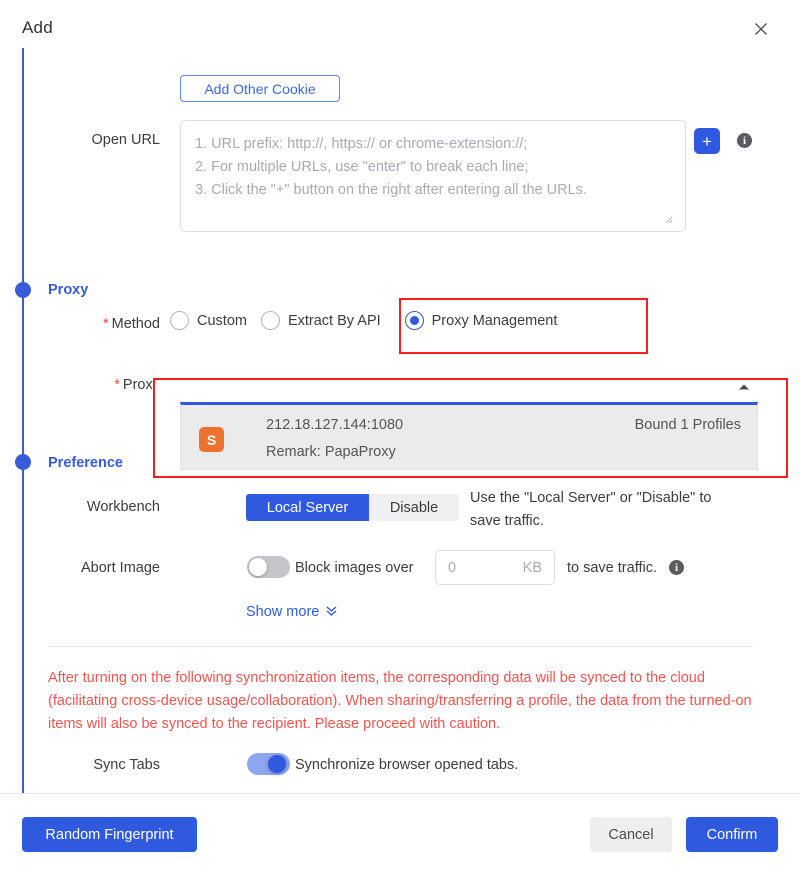 The image size is (800, 874). What do you see at coordinates (117, 385) in the screenshot?
I see `proxy-required-mark: *` at bounding box center [117, 385].